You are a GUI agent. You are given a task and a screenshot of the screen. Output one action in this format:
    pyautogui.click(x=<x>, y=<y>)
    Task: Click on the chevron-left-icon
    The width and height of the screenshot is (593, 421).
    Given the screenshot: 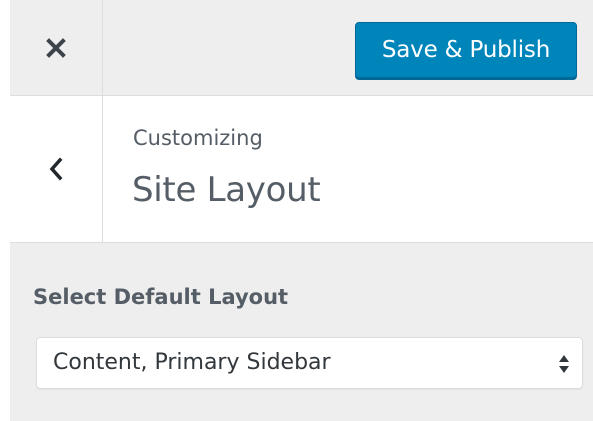 What is the action you would take?
    pyautogui.click(x=56, y=169)
    